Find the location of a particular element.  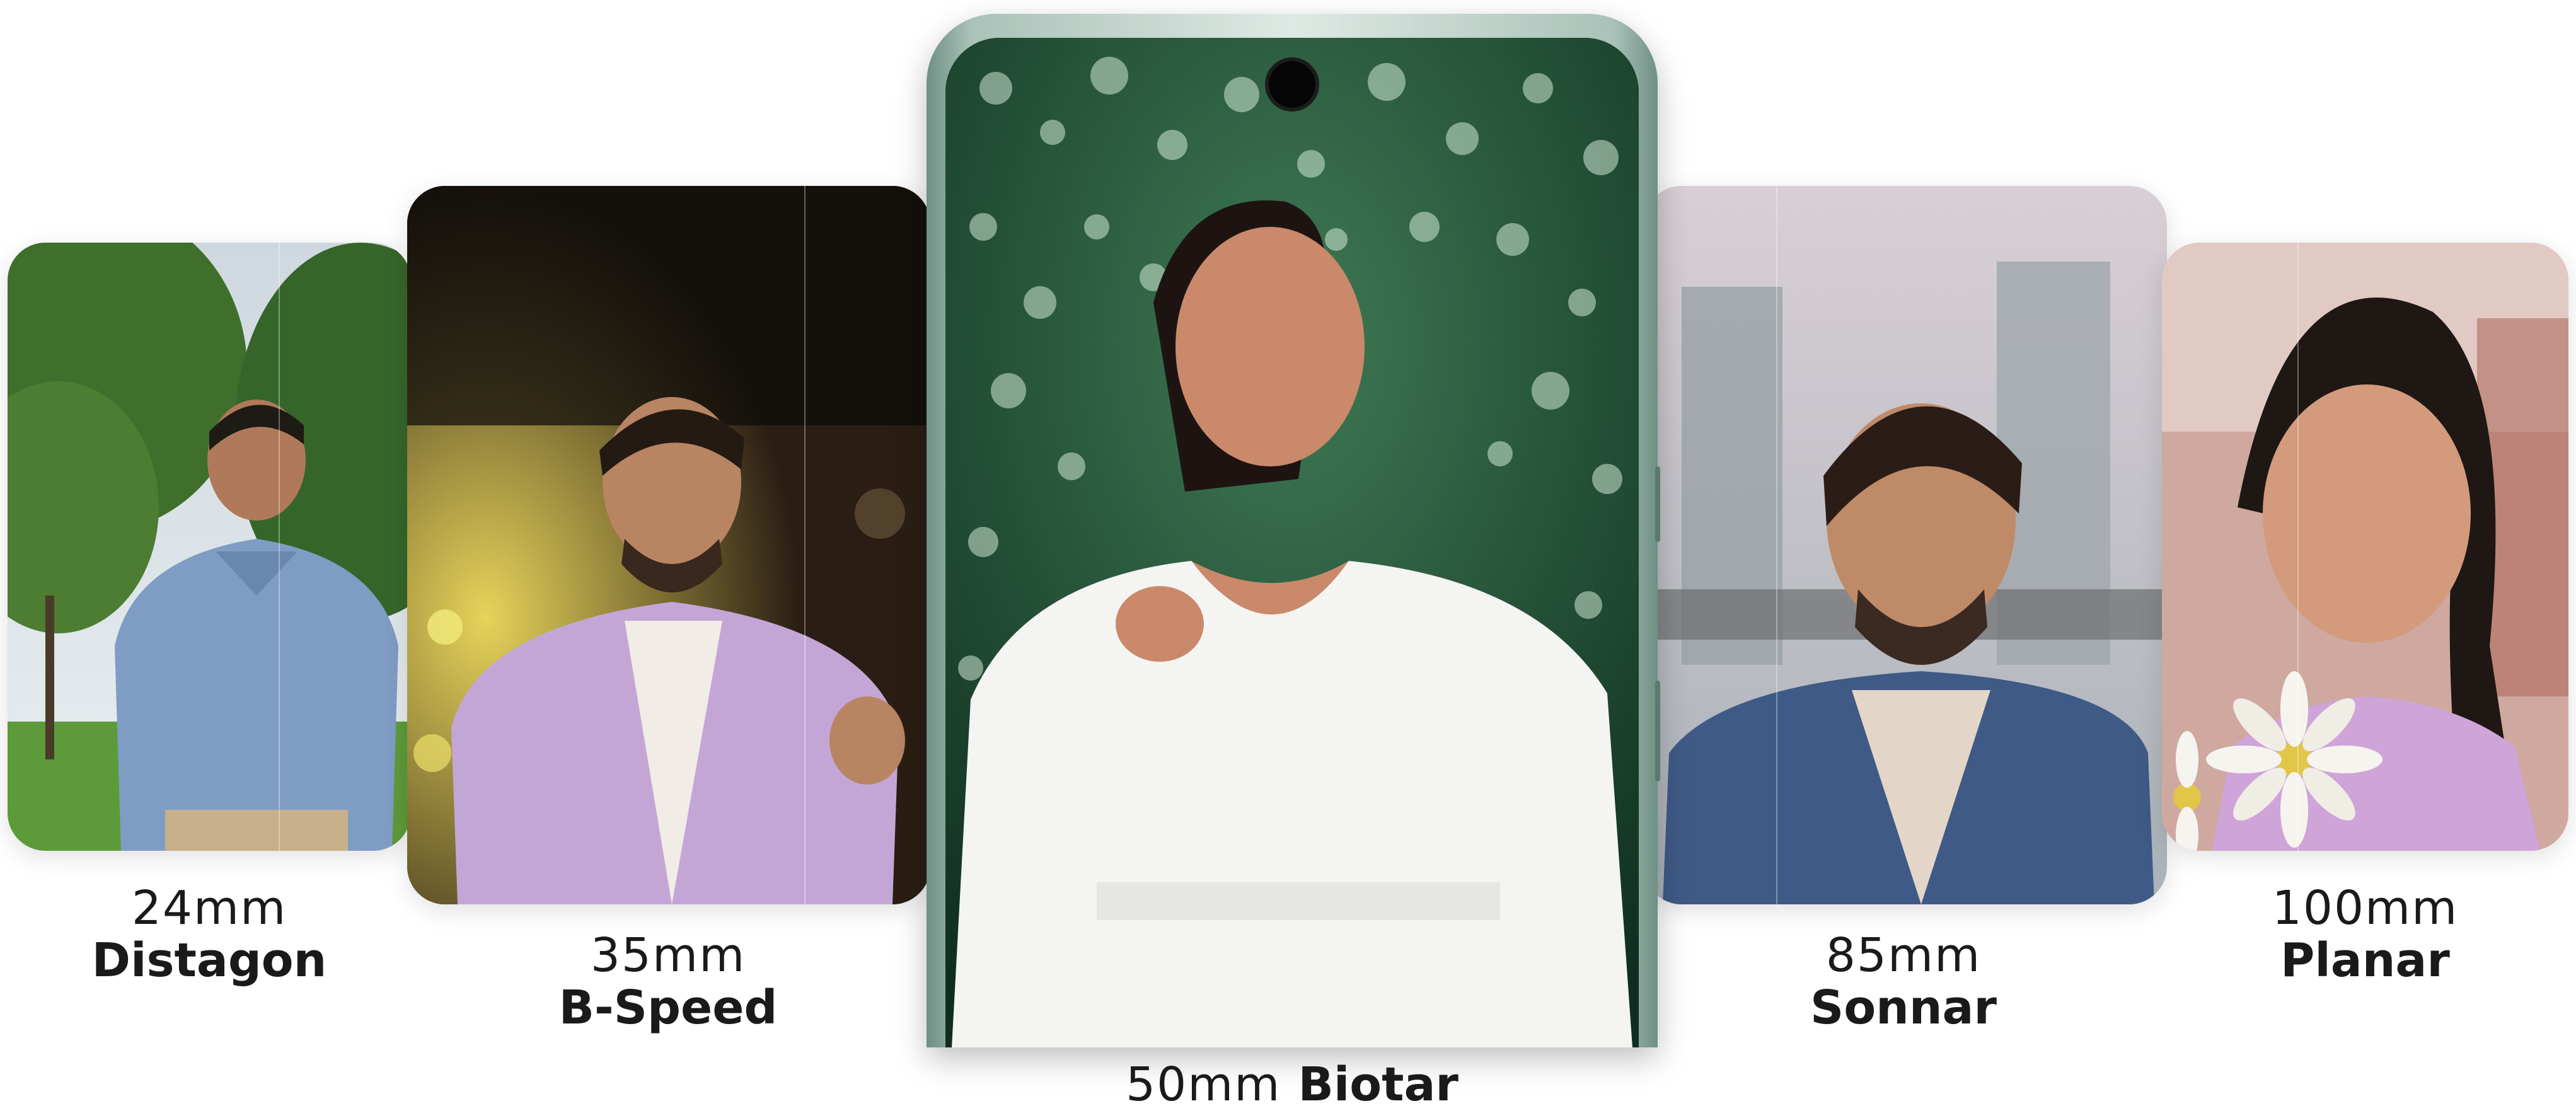

lens-caption-planar: 100mm Planar is located at coordinates (2365, 935).